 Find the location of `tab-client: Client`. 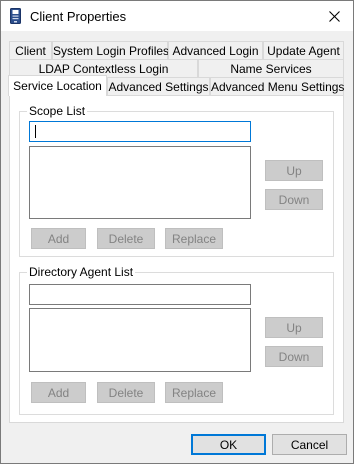

tab-client: Client is located at coordinates (30, 50).